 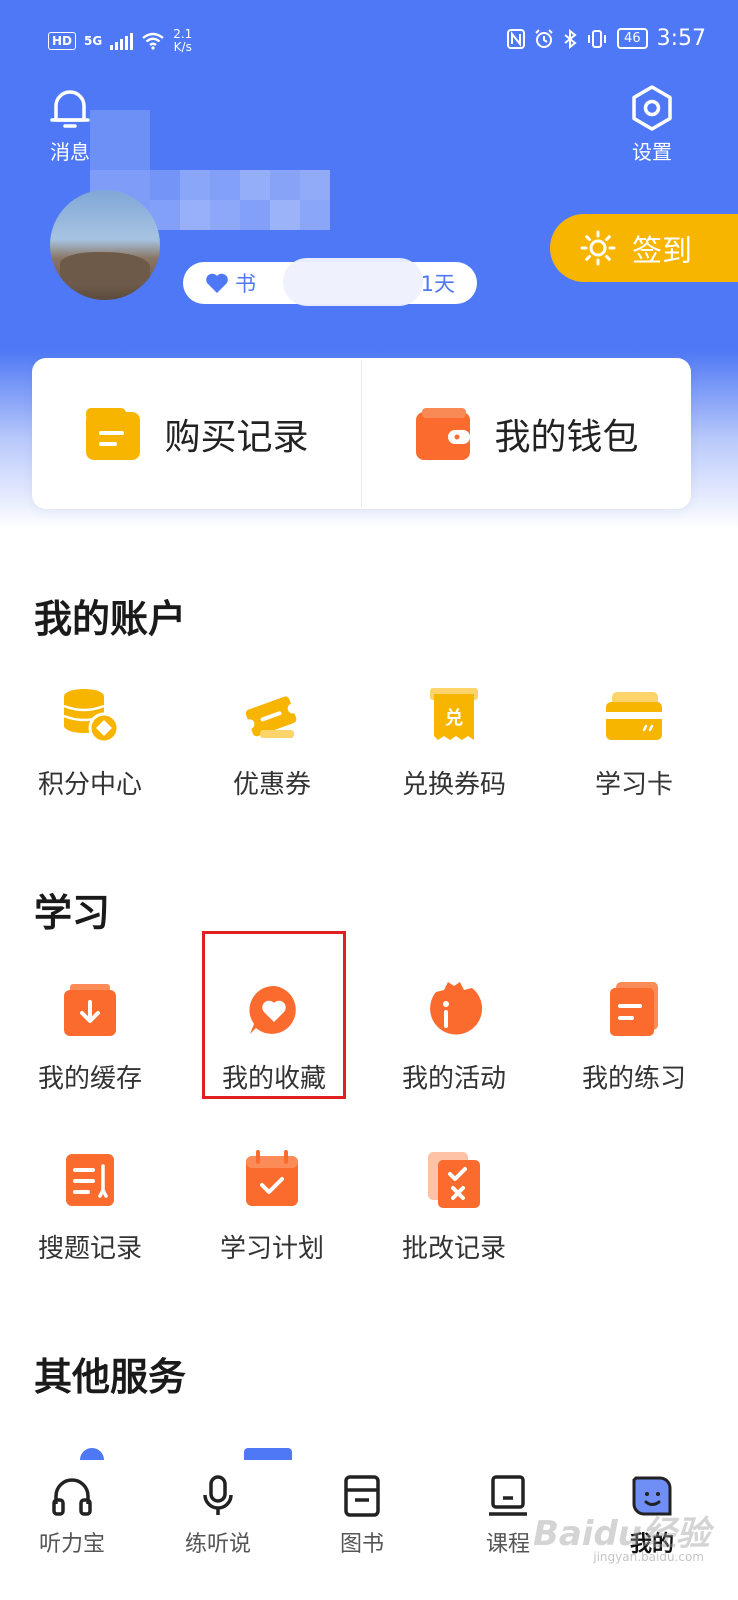 I want to click on study-plan-label: 学习计划, so click(x=271, y=1249).